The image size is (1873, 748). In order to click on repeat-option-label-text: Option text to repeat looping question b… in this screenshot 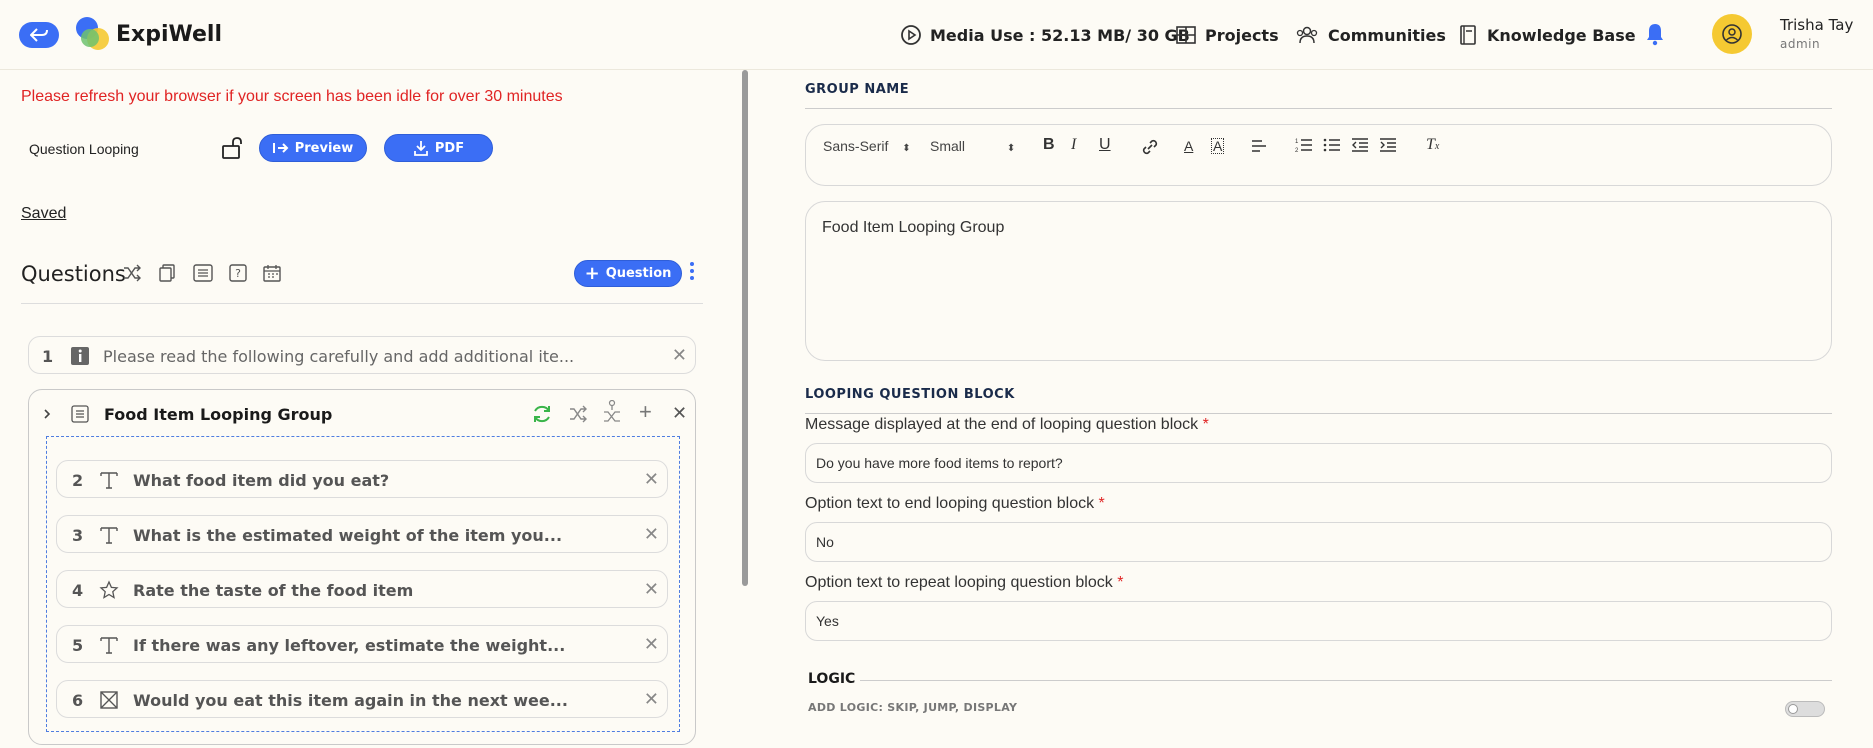, I will do `click(959, 582)`.